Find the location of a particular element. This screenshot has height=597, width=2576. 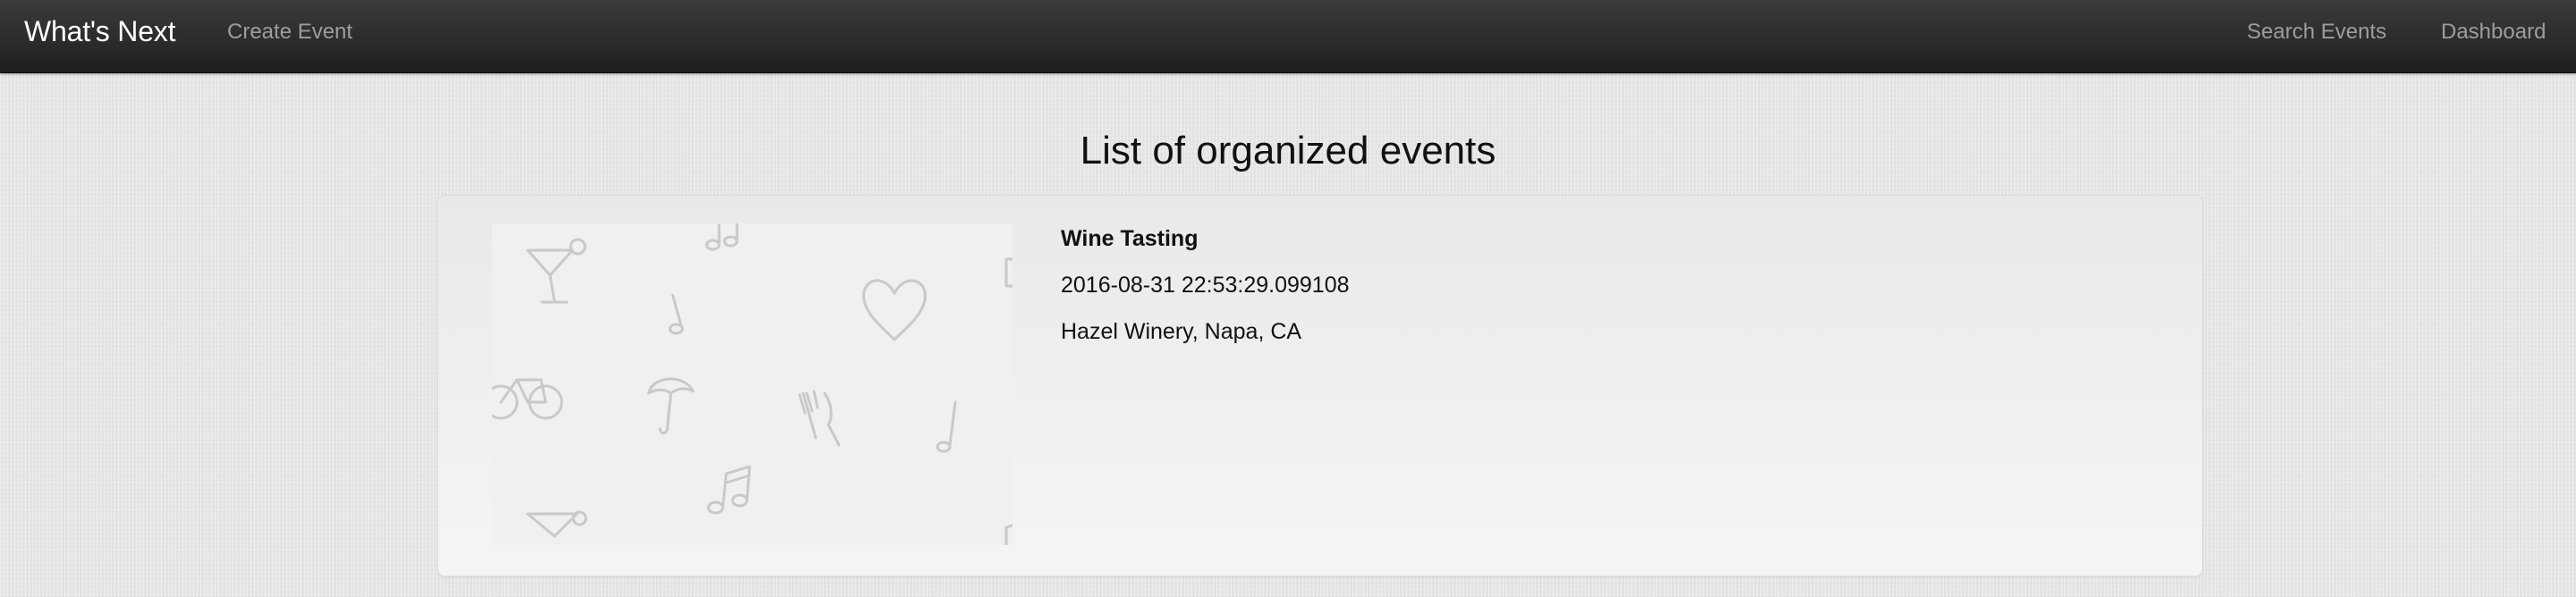

heart-icon is located at coordinates (894, 310).